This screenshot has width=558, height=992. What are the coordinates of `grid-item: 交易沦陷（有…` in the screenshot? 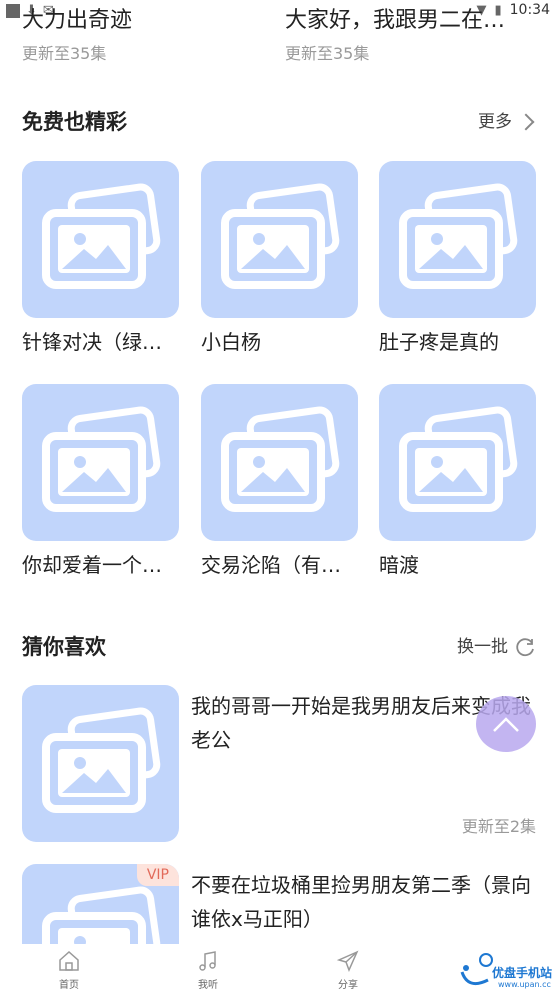 It's located at (279, 481).